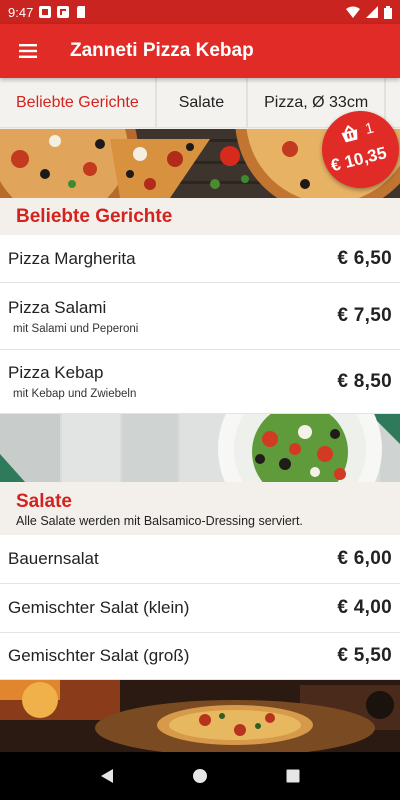 This screenshot has width=400, height=800. What do you see at coordinates (372, 12) in the screenshot?
I see `signal-icon` at bounding box center [372, 12].